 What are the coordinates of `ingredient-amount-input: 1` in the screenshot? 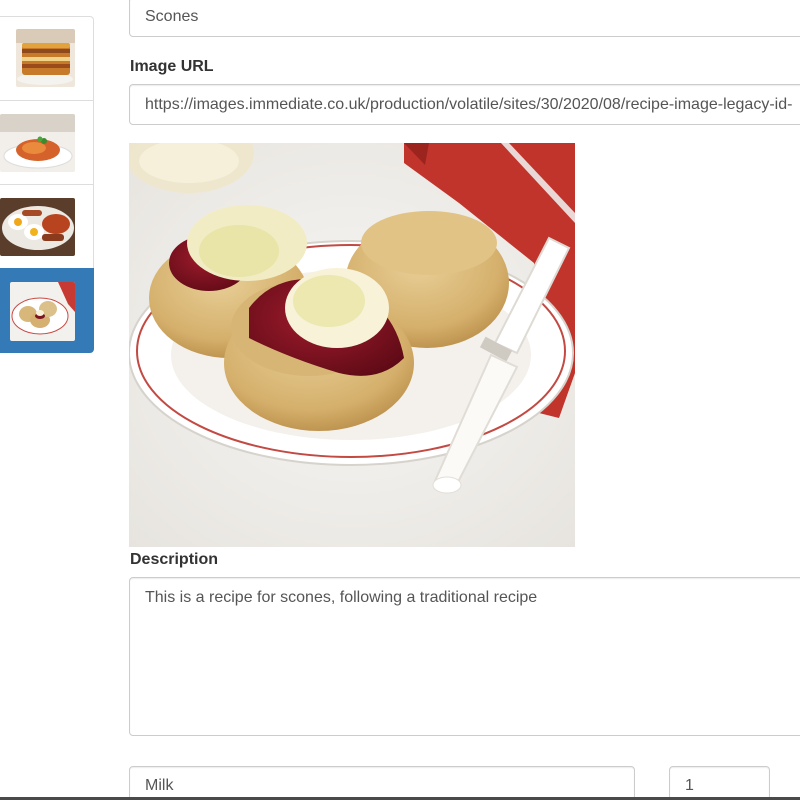 It's located at (719, 783).